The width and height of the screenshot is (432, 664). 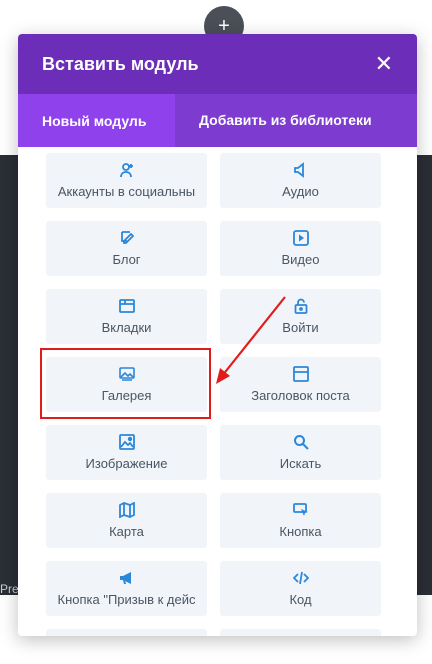 I want to click on module-search: Искать, so click(x=300, y=452).